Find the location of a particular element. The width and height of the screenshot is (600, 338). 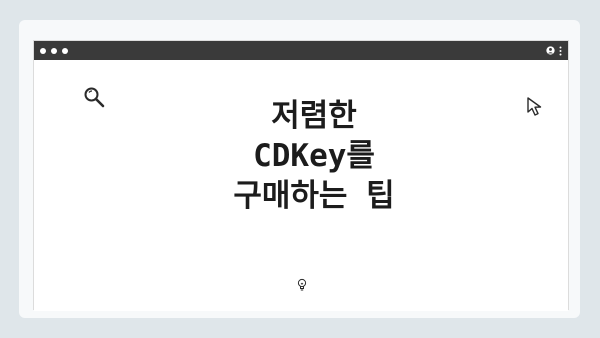

page-title: 저렴한 CDKey를 구매하는 팁 is located at coordinates (314, 156).